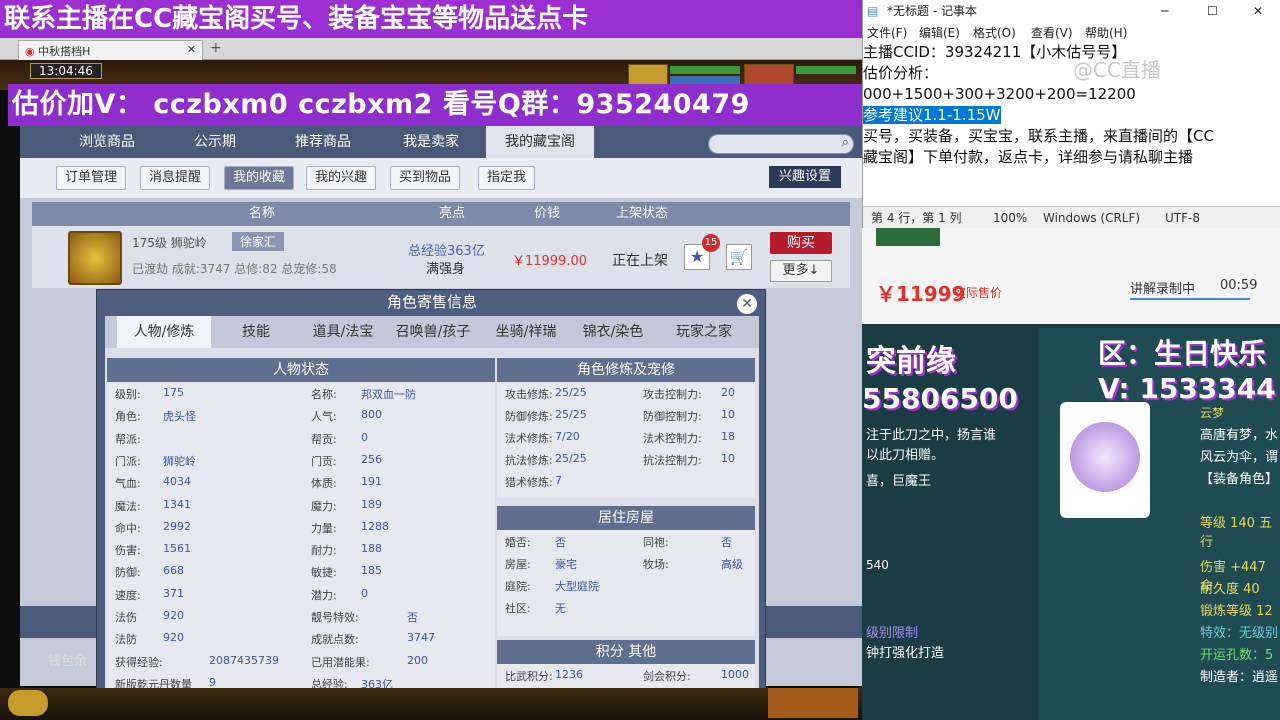 The height and width of the screenshot is (720, 1280). I want to click on item-text: 【装备角色】, so click(1239, 479).